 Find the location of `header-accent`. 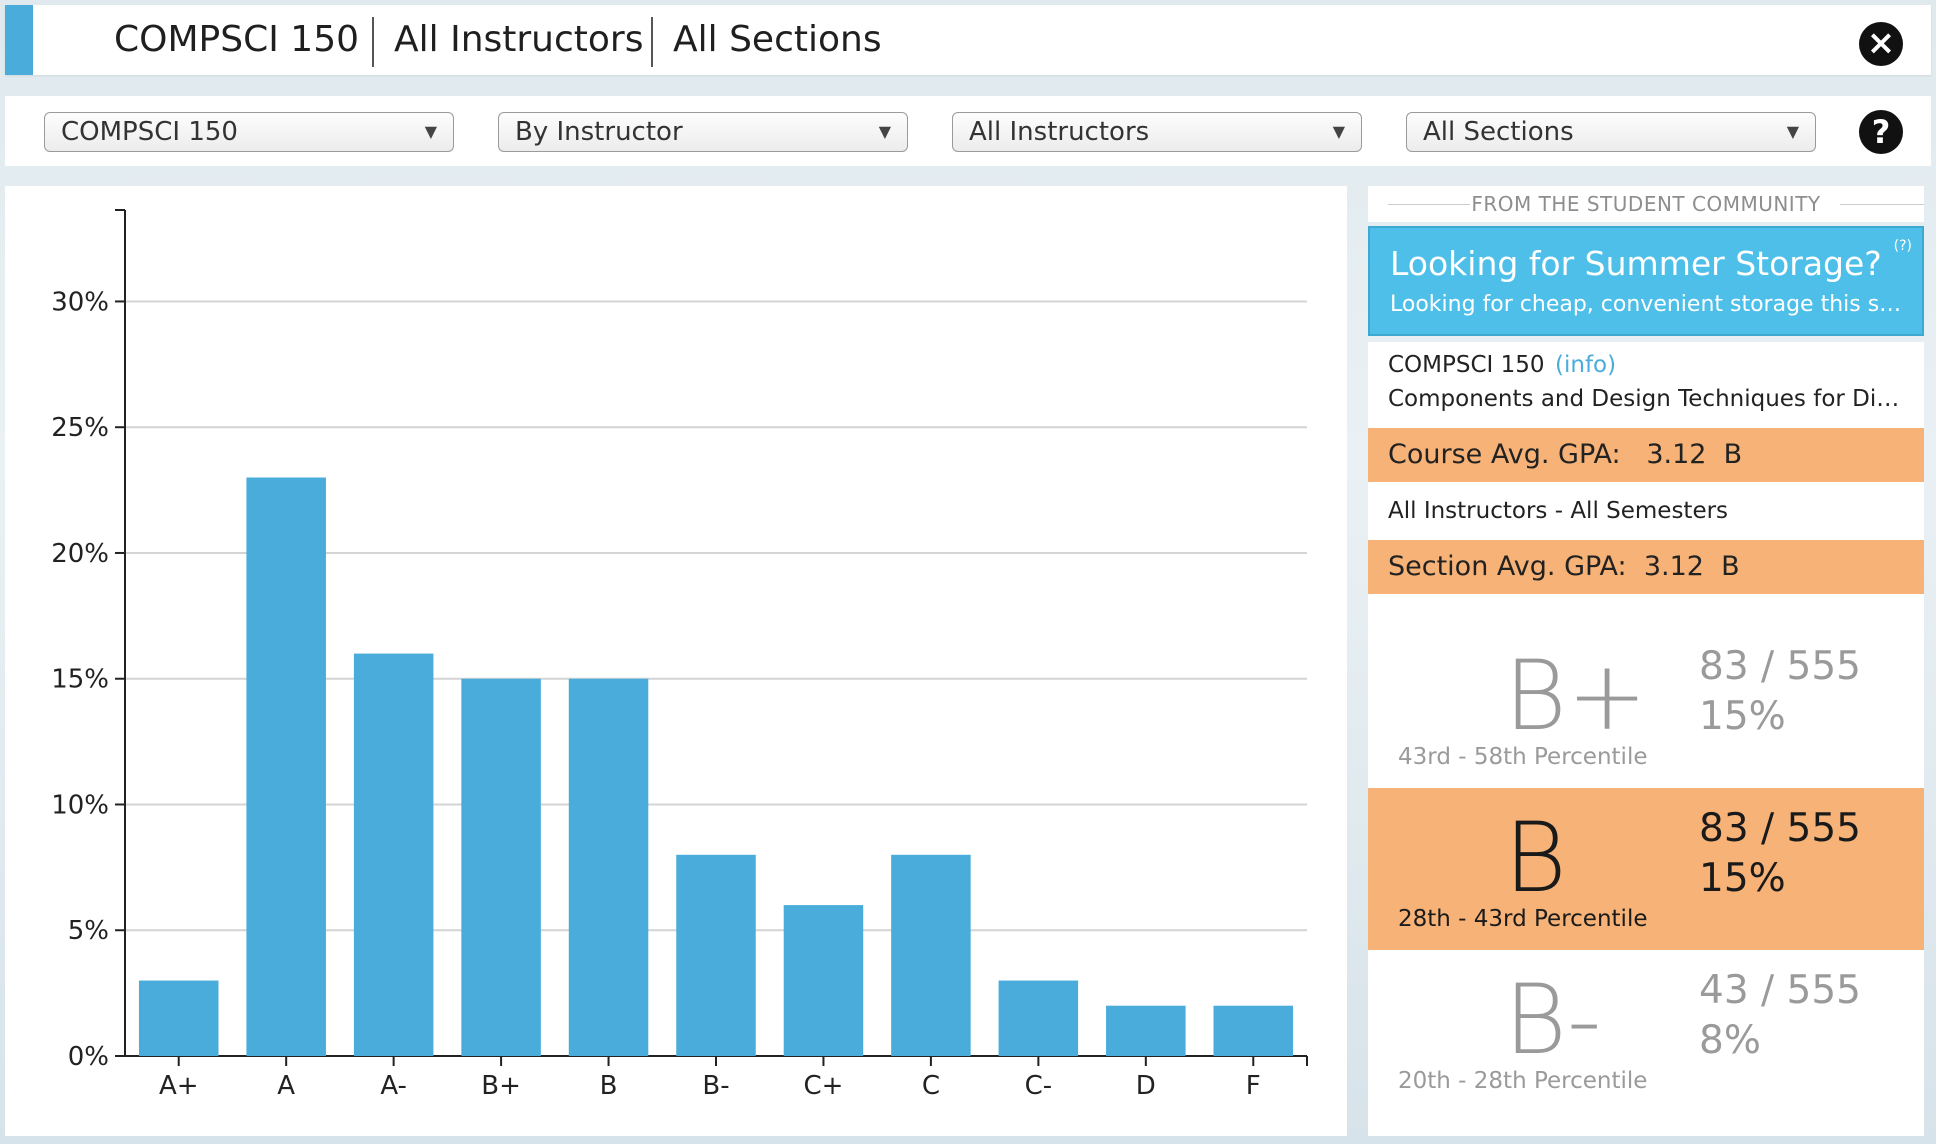

header-accent is located at coordinates (19, 40).